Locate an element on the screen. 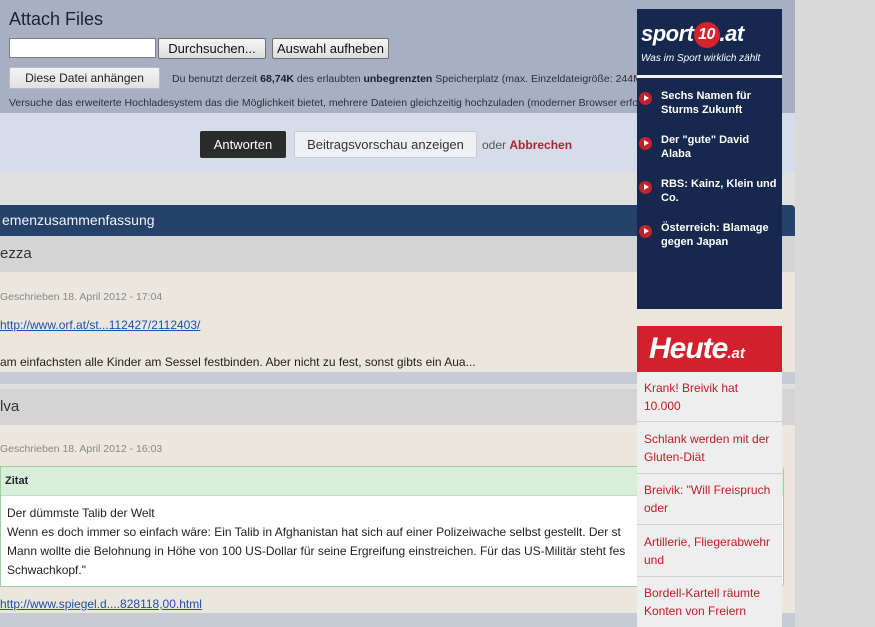 The width and height of the screenshot is (875, 627). heute-headline: Krank! Breivik hat 10.000 is located at coordinates (709, 400).